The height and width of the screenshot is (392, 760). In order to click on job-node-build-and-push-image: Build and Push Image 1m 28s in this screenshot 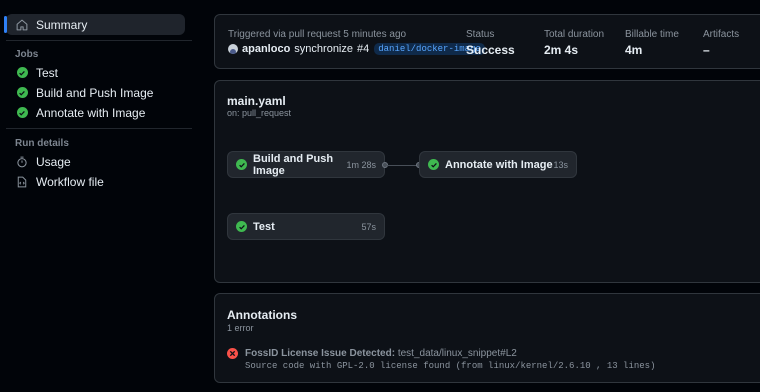, I will do `click(306, 164)`.